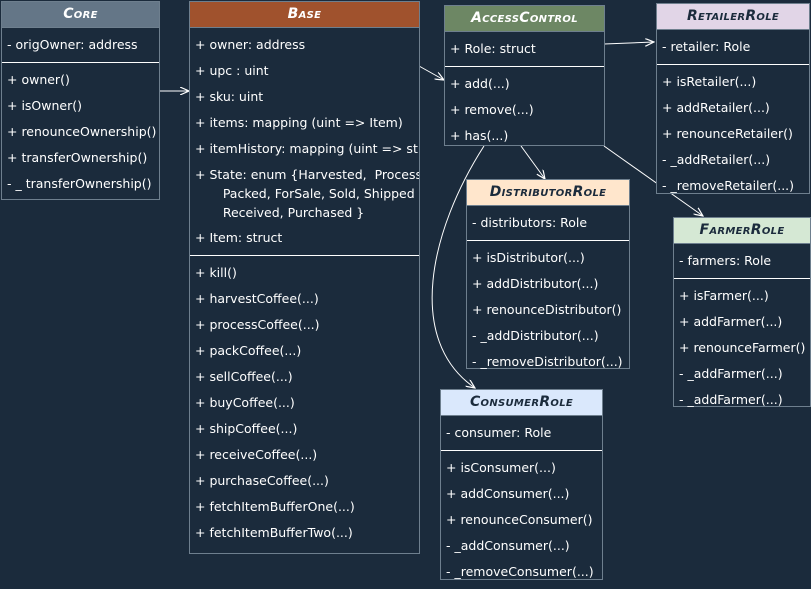 The height and width of the screenshot is (589, 811). I want to click on consumerrole-method: + renounceConsumer(), so click(519, 519).